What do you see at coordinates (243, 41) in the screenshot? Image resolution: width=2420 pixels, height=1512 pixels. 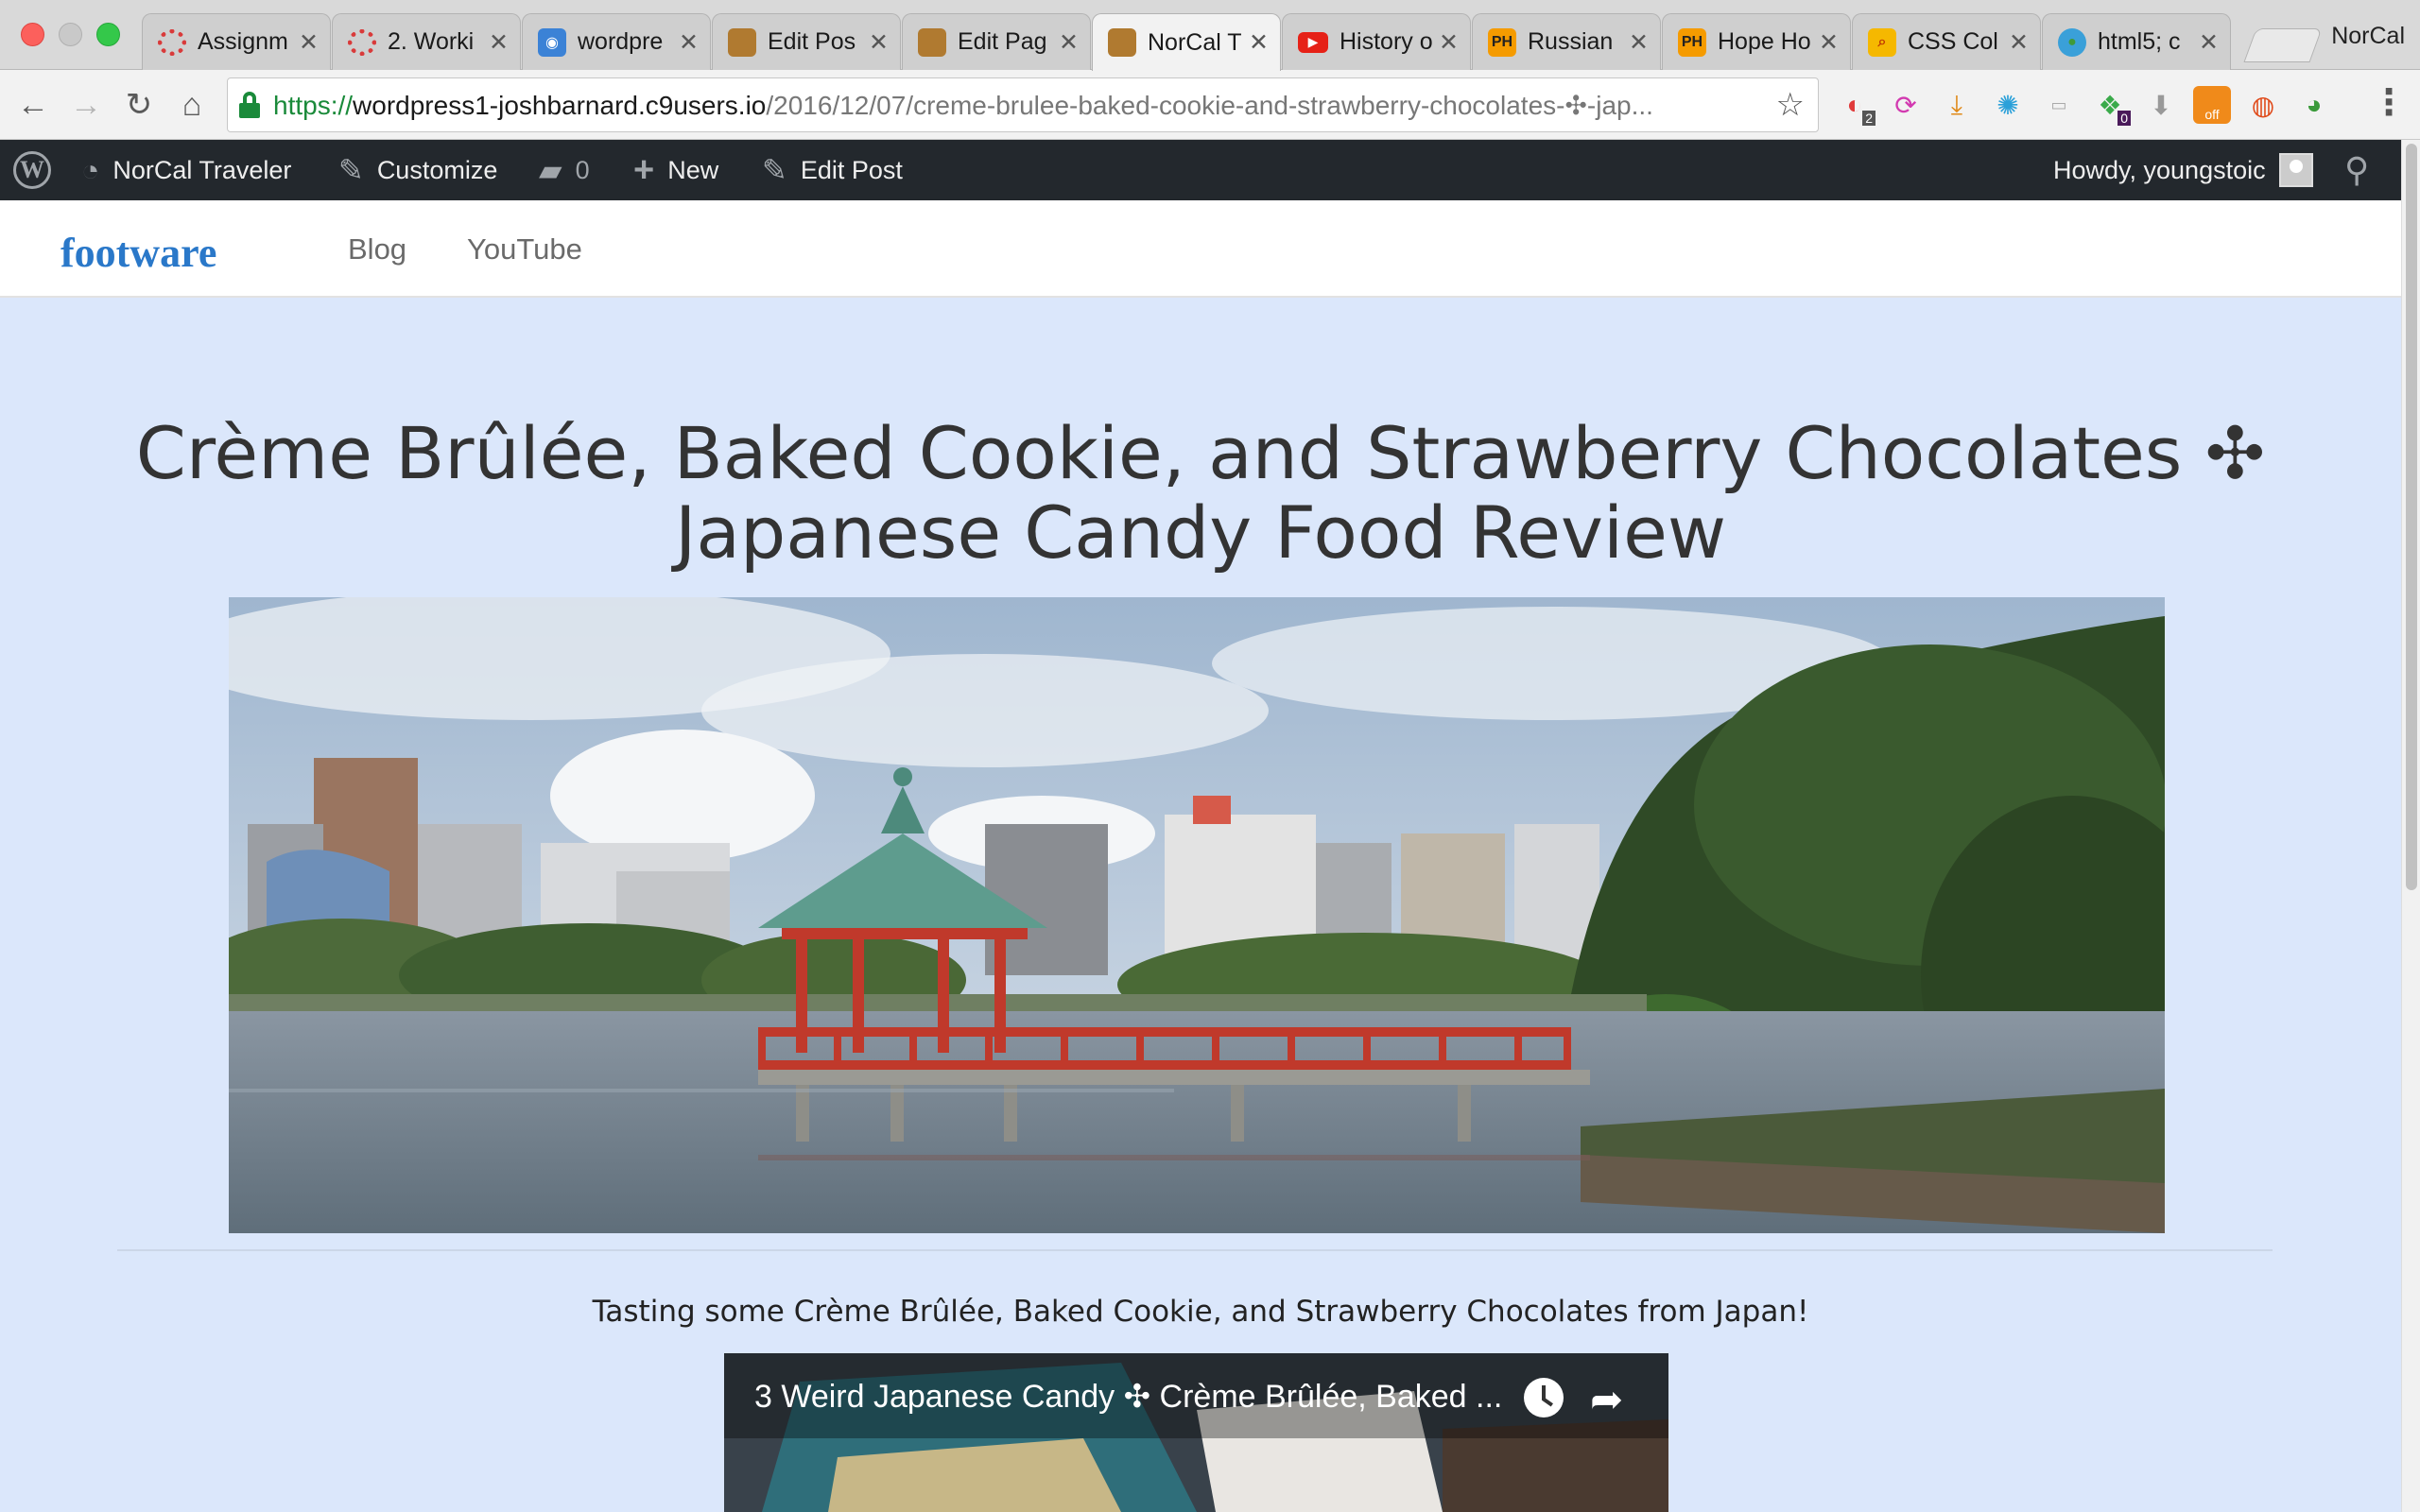 I see `tab-title: Assignm` at bounding box center [243, 41].